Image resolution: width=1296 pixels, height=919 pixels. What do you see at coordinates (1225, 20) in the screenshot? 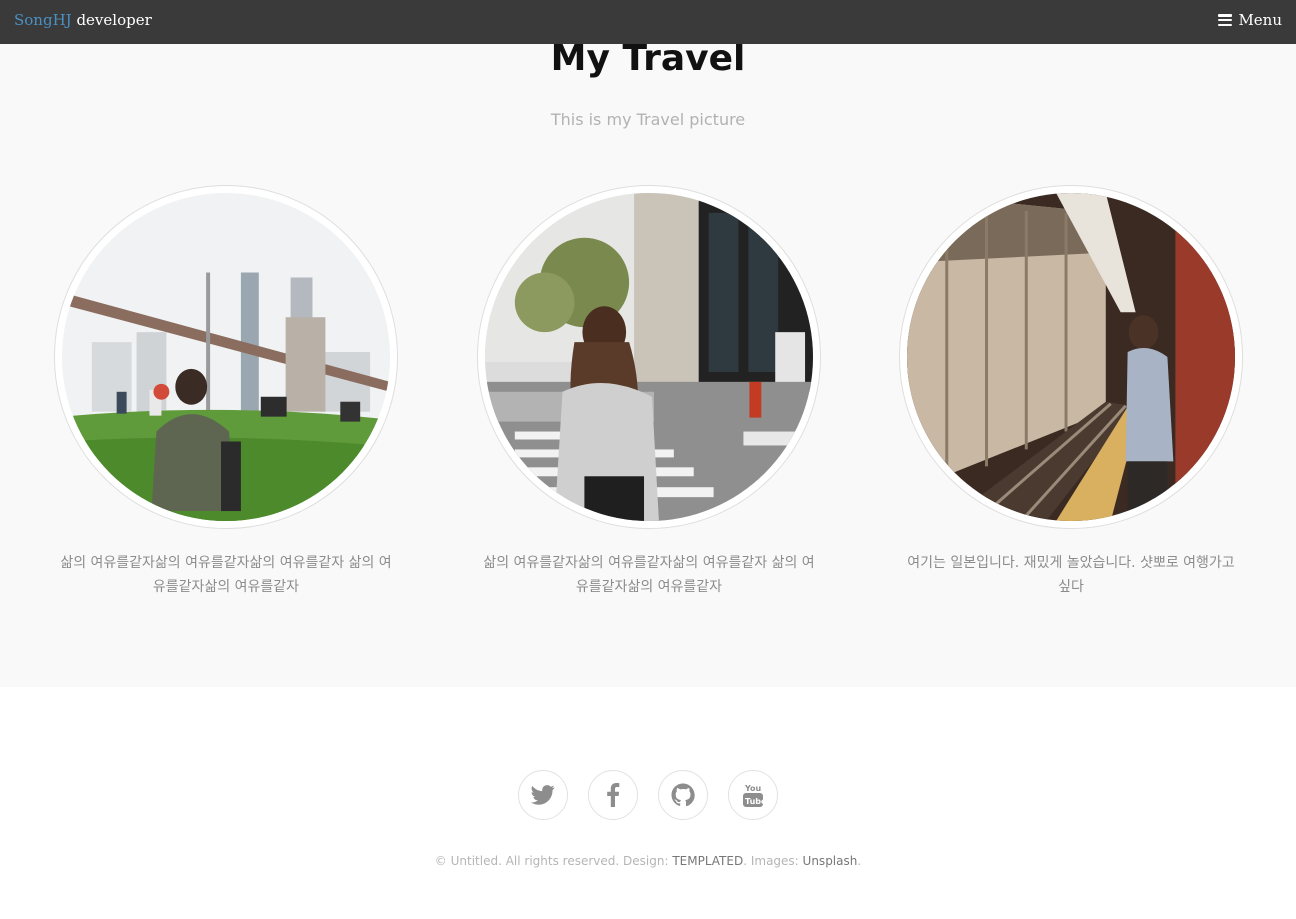
I see `hamburger-icon` at bounding box center [1225, 20].